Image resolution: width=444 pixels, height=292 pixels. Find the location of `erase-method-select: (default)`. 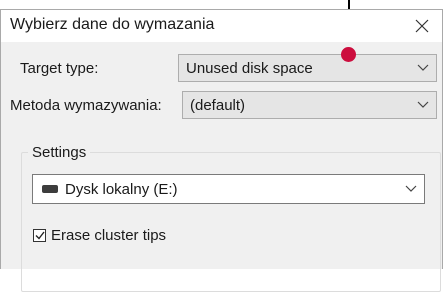

erase-method-select: (default) is located at coordinates (309, 105).